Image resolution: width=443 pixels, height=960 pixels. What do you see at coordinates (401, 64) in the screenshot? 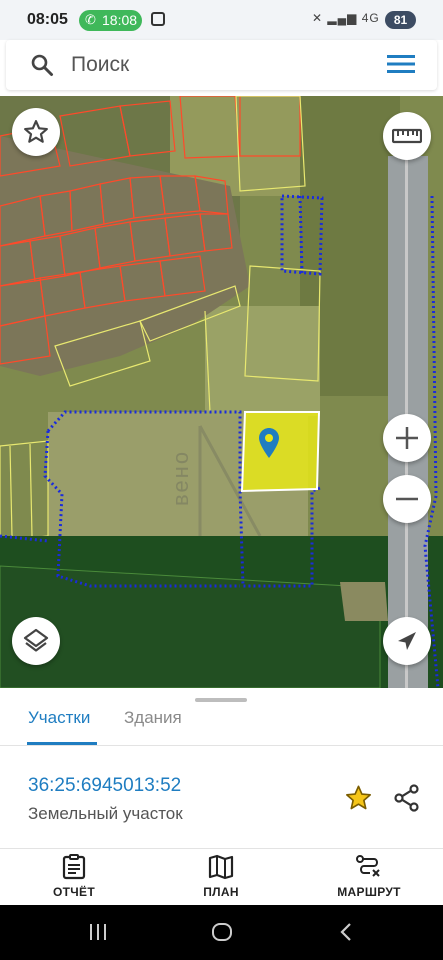
I see `menu-icon` at bounding box center [401, 64].